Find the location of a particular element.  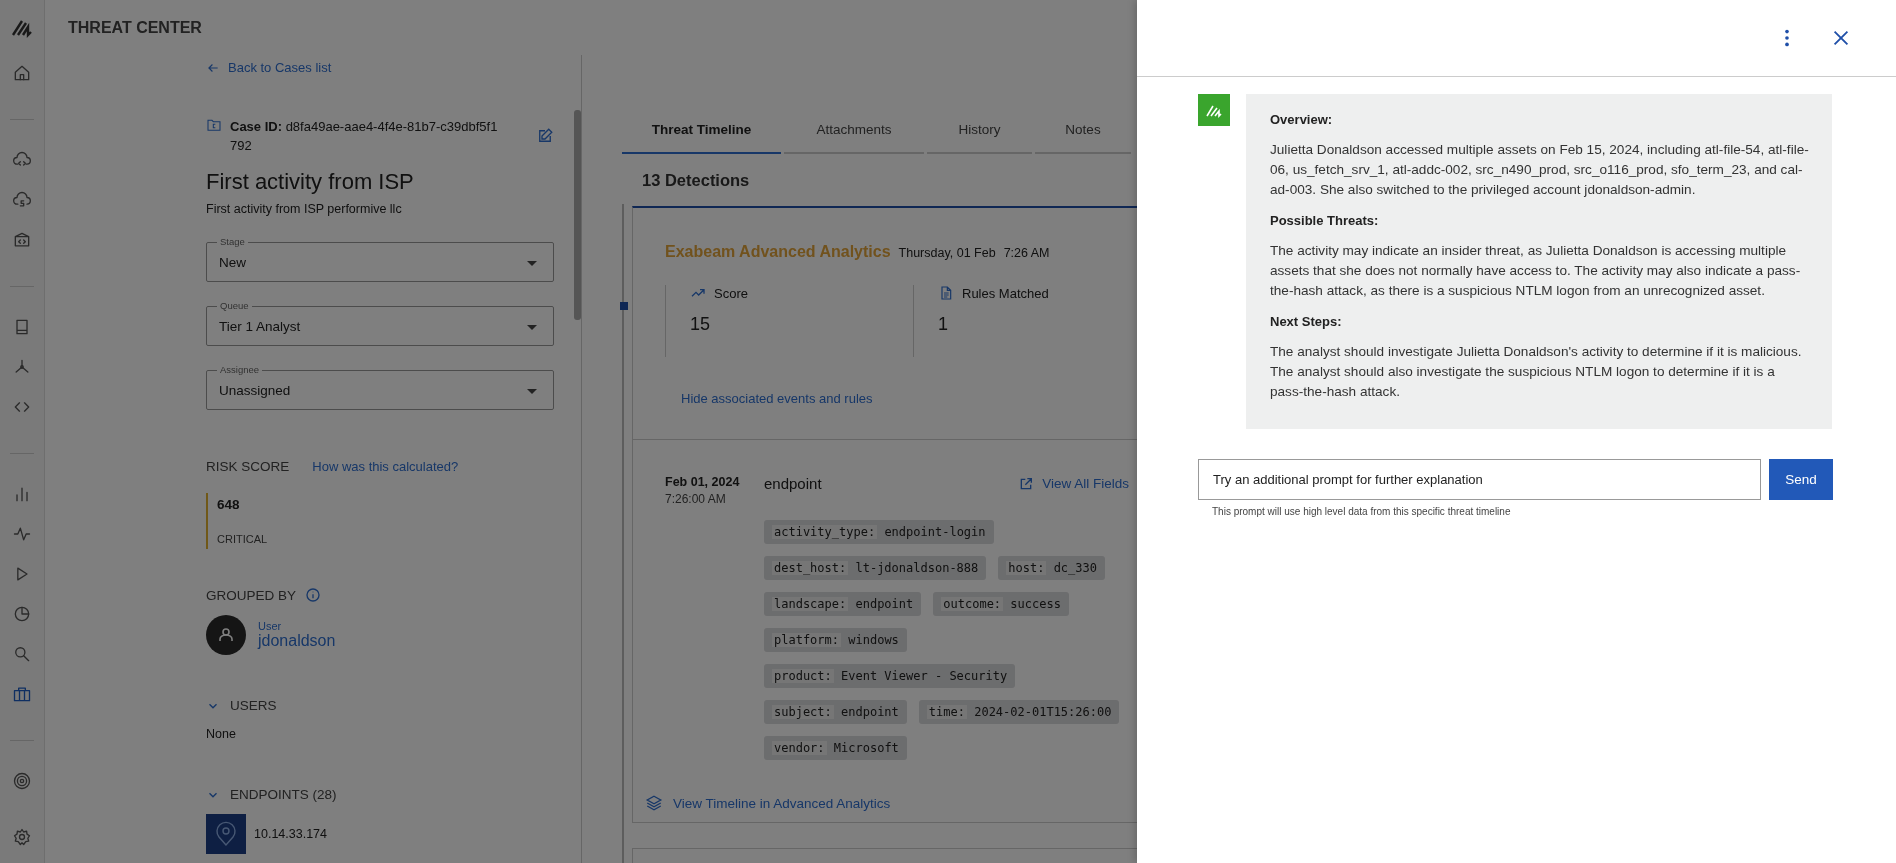

metric-value: 1 is located at coordinates (943, 324).